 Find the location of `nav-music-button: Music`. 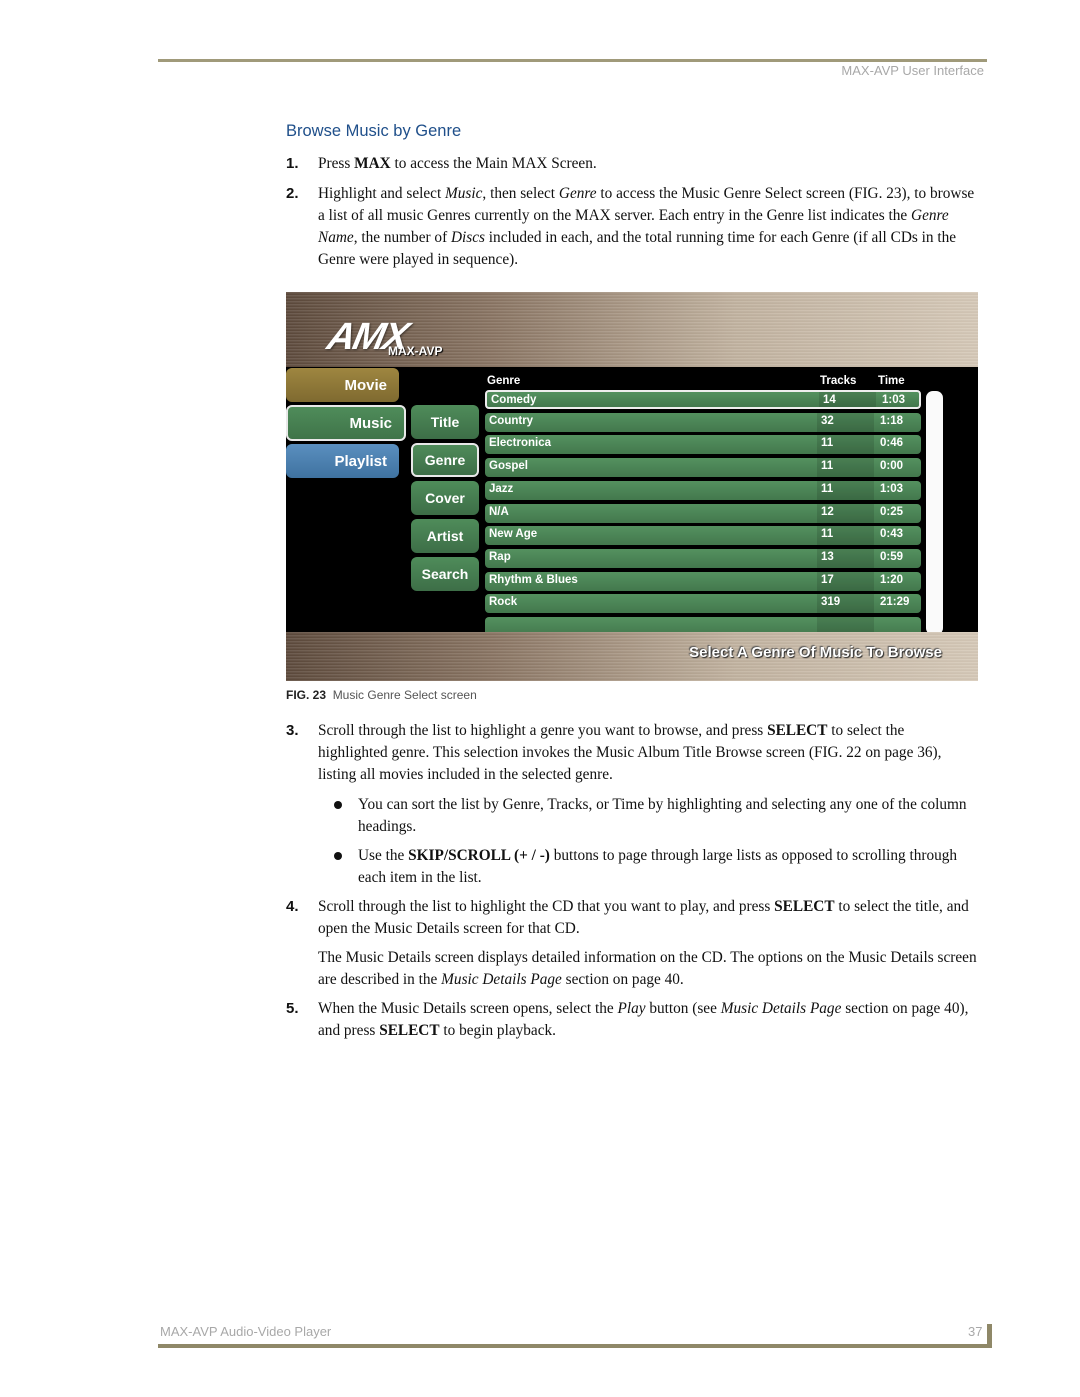

nav-music-button: Music is located at coordinates (346, 423).